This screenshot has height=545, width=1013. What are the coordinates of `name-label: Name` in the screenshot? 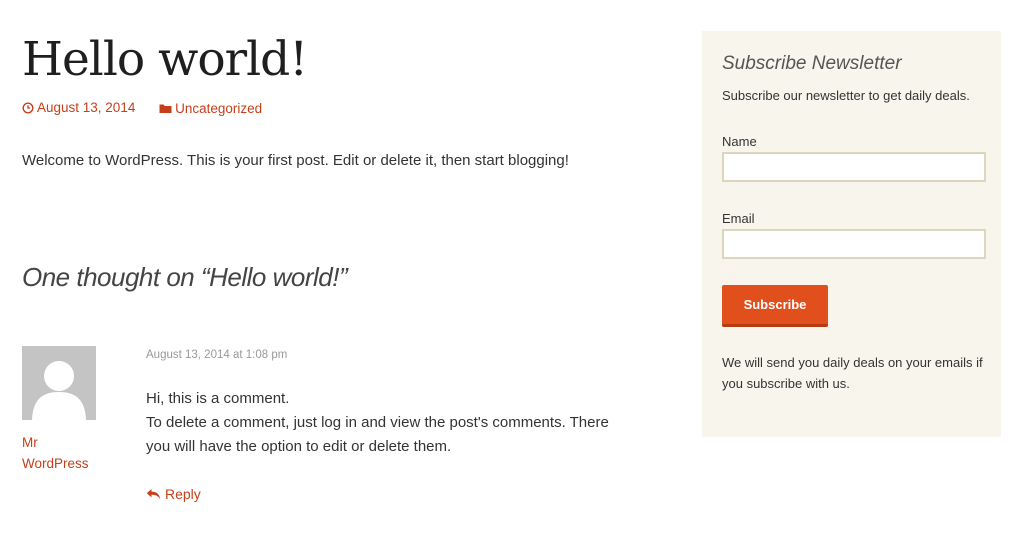 It's located at (739, 141).